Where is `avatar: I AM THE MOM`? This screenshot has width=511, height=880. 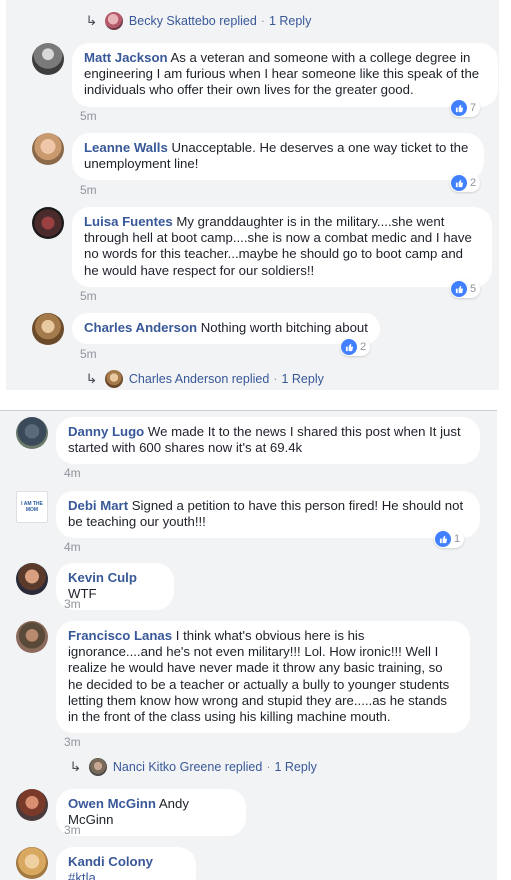
avatar: I AM THE MOM is located at coordinates (32, 507).